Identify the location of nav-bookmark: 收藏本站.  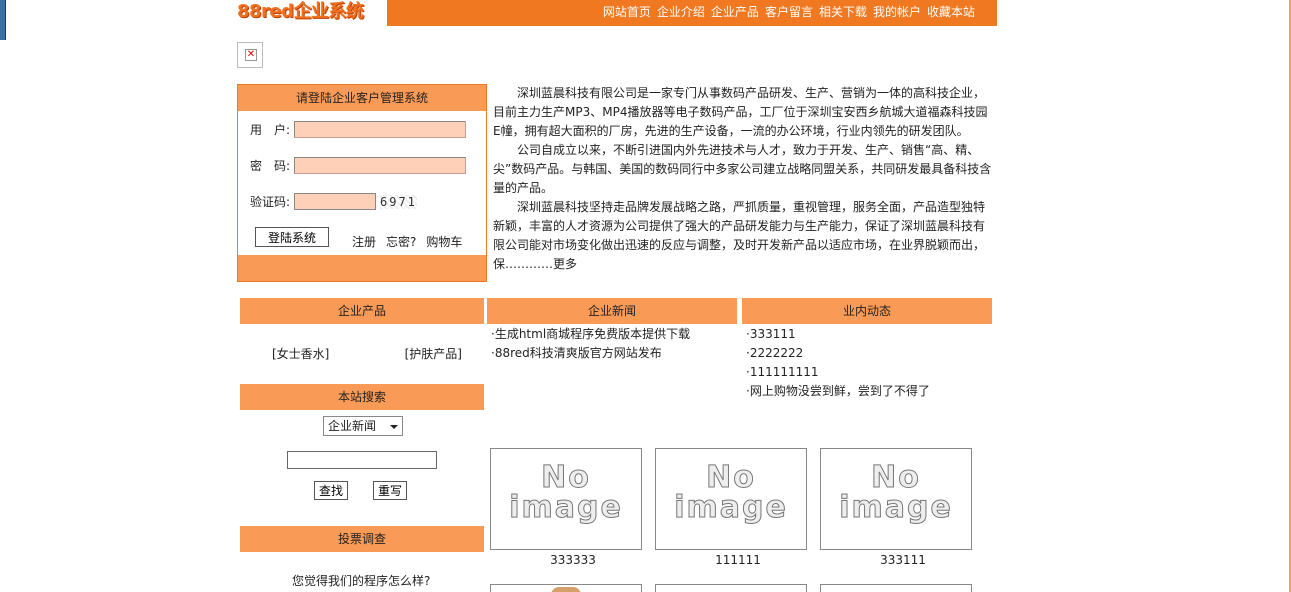
(951, 11).